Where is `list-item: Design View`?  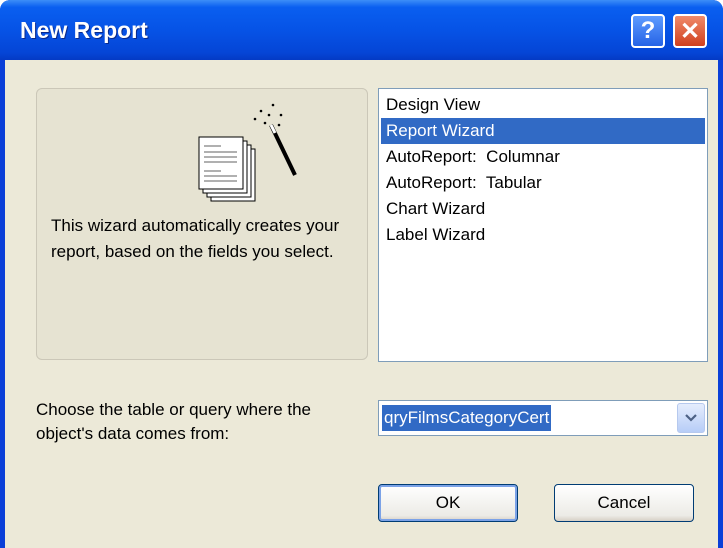
list-item: Design View is located at coordinates (543, 105).